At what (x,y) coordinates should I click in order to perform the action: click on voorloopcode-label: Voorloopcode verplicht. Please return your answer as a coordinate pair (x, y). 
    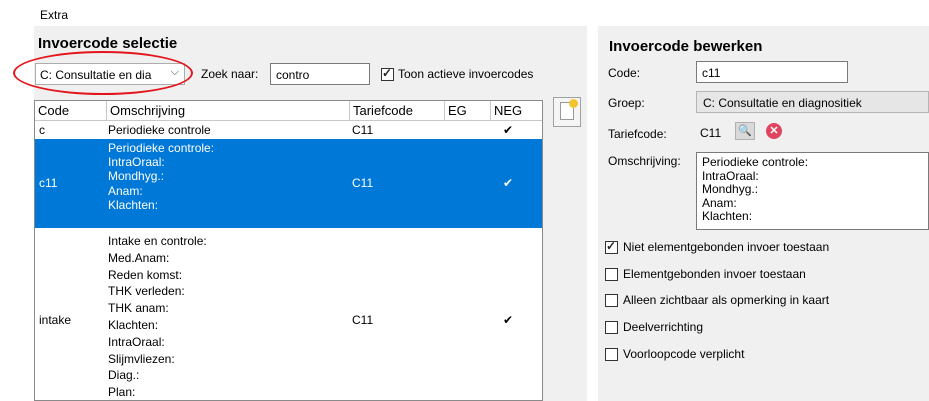
    Looking at the image, I should click on (684, 354).